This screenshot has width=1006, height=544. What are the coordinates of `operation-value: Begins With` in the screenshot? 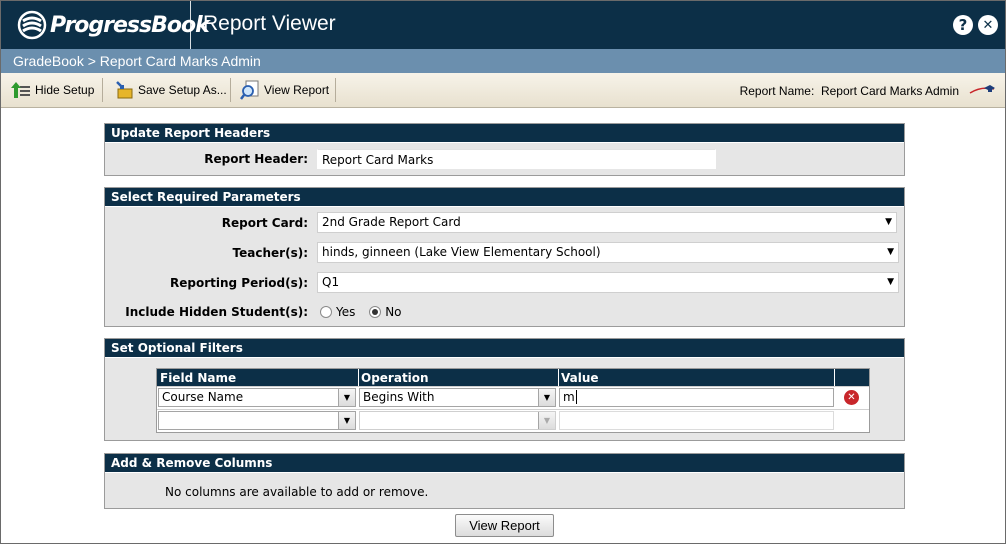 It's located at (399, 397).